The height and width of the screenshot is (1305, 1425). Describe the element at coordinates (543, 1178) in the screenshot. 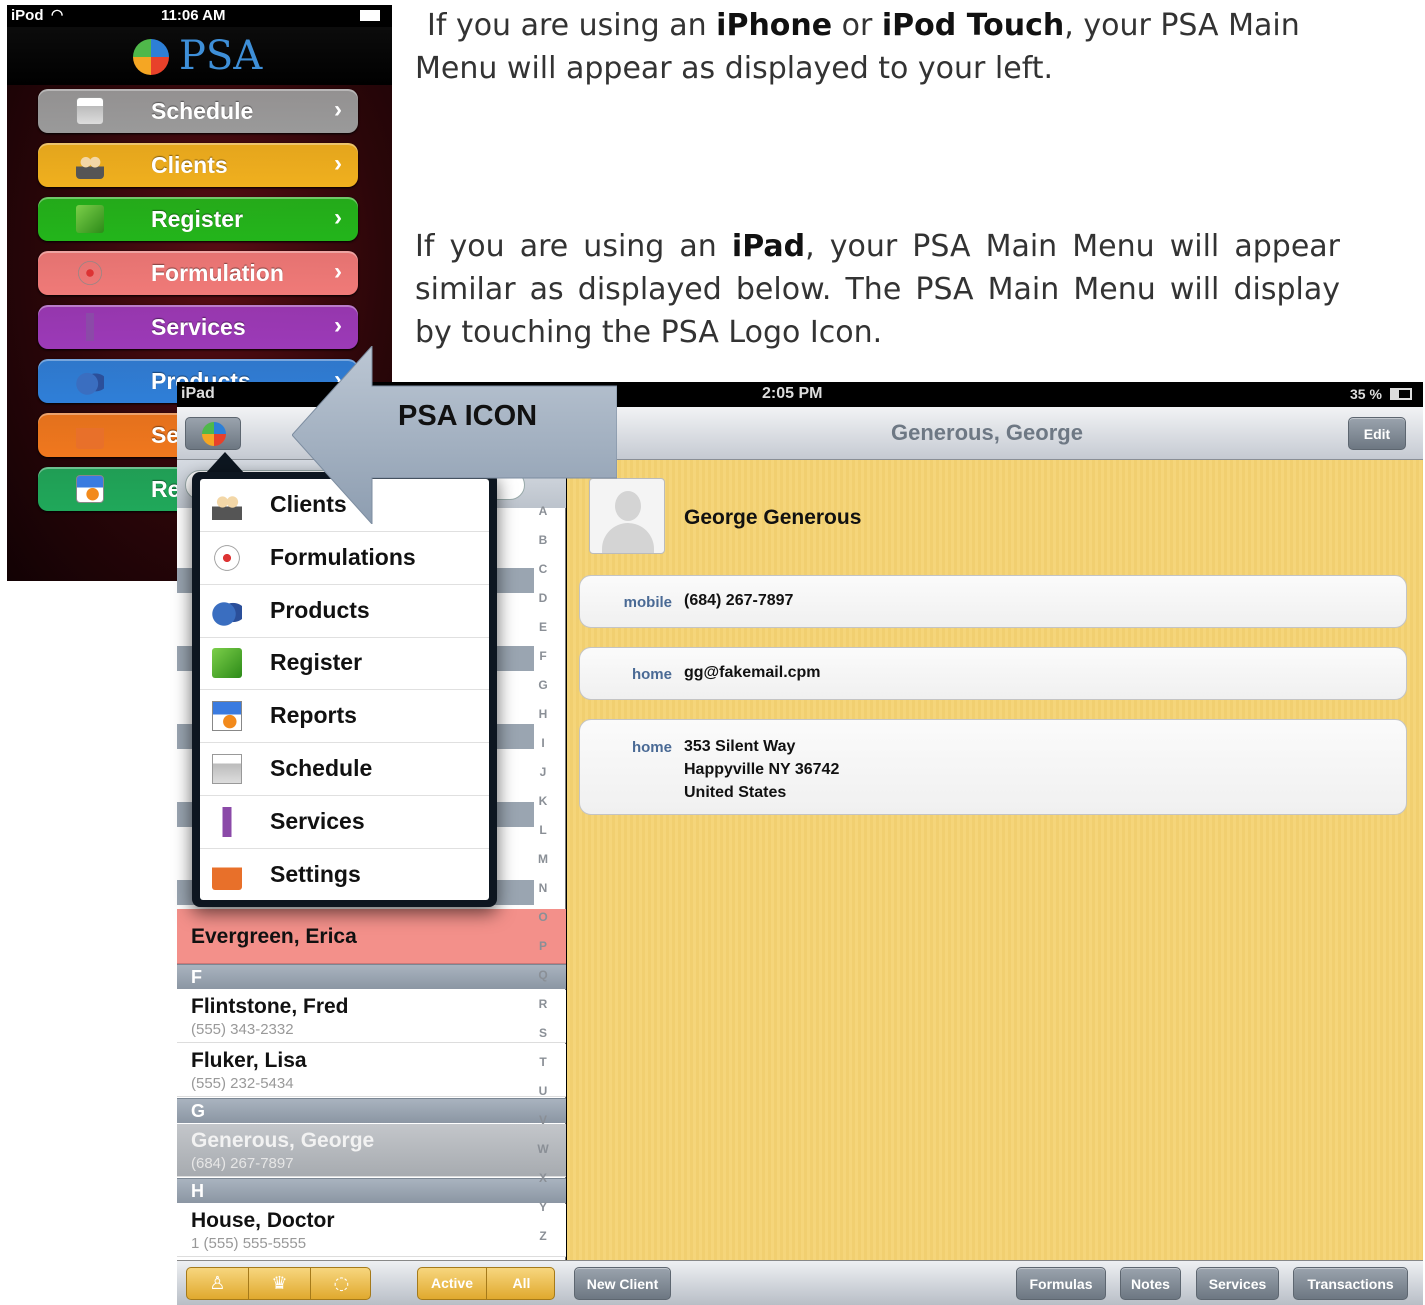

I see `index-letter-x: X` at that location.